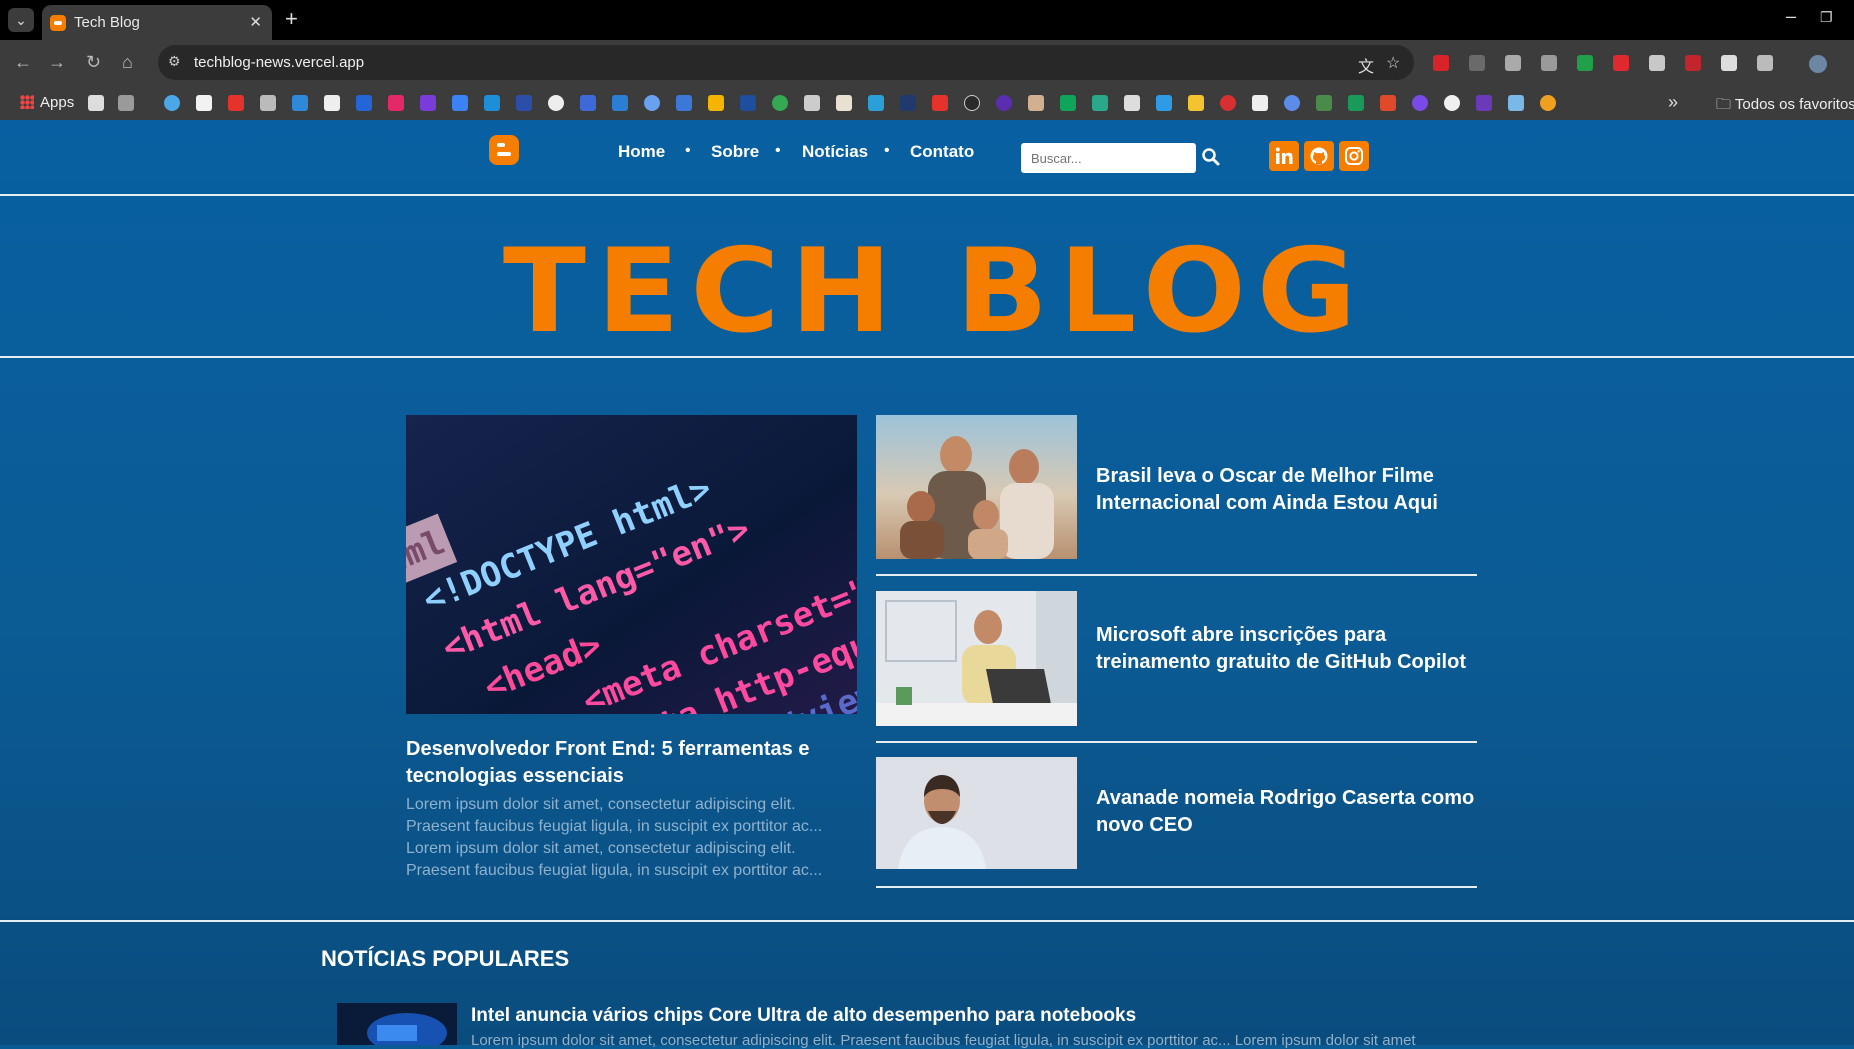  I want to click on extension-5-icon, so click(1585, 63).